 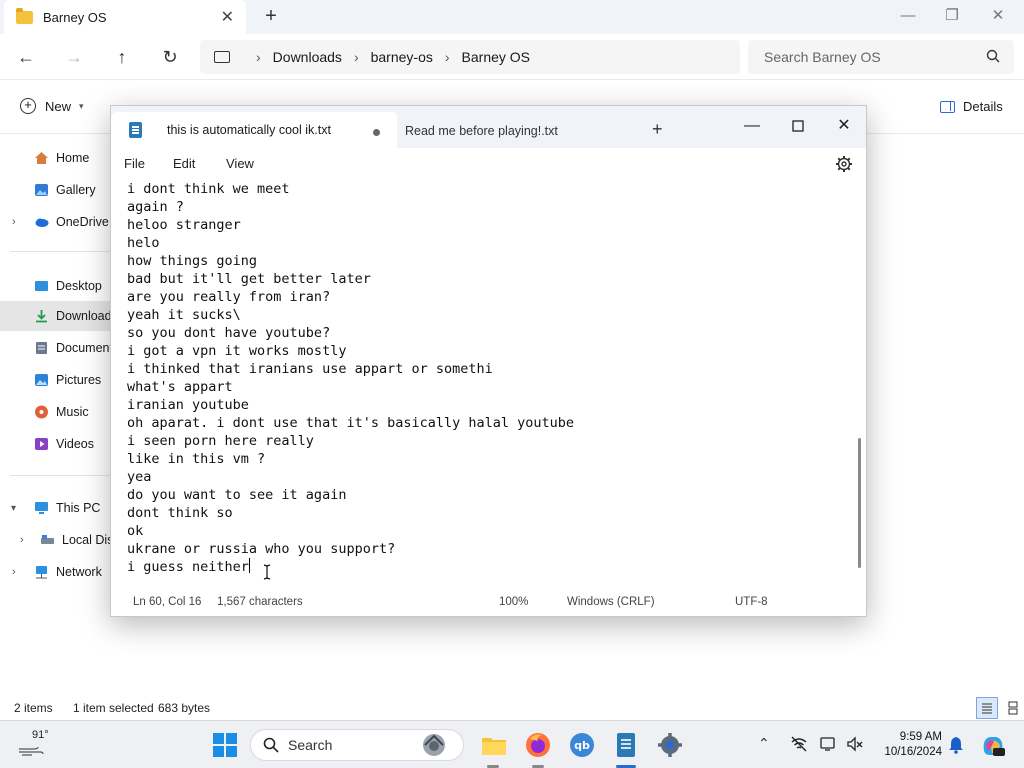 What do you see at coordinates (494, 745) in the screenshot?
I see `file-explorer-app-icon` at bounding box center [494, 745].